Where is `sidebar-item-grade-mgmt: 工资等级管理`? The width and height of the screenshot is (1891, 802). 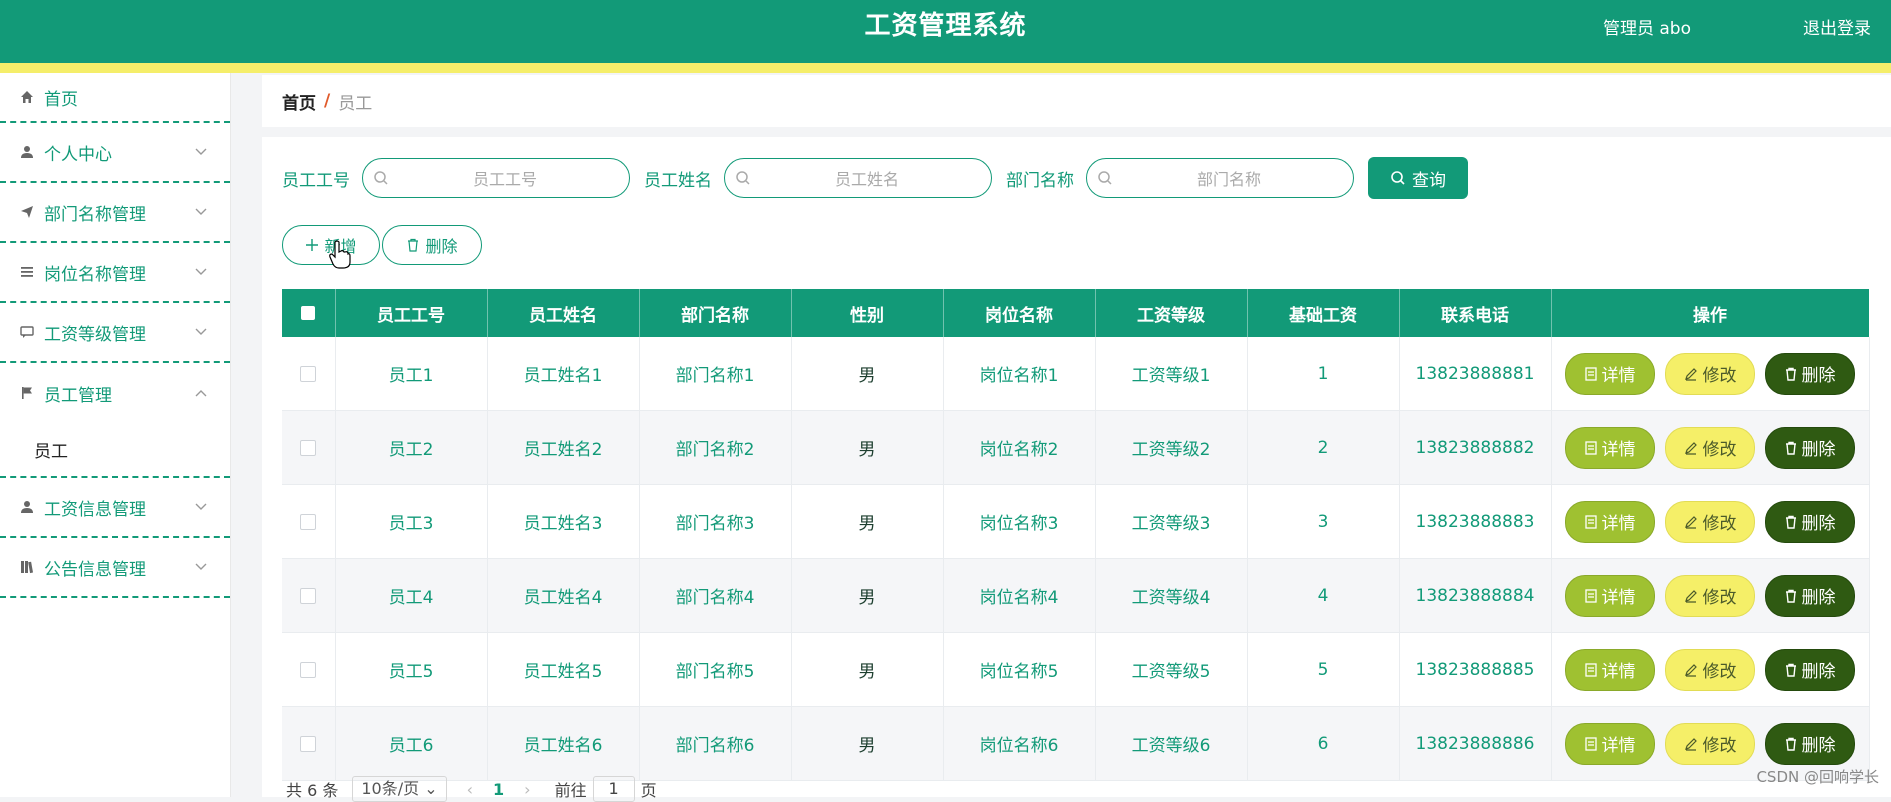
sidebar-item-grade-mgmt: 工资等级管理 is located at coordinates (115, 333).